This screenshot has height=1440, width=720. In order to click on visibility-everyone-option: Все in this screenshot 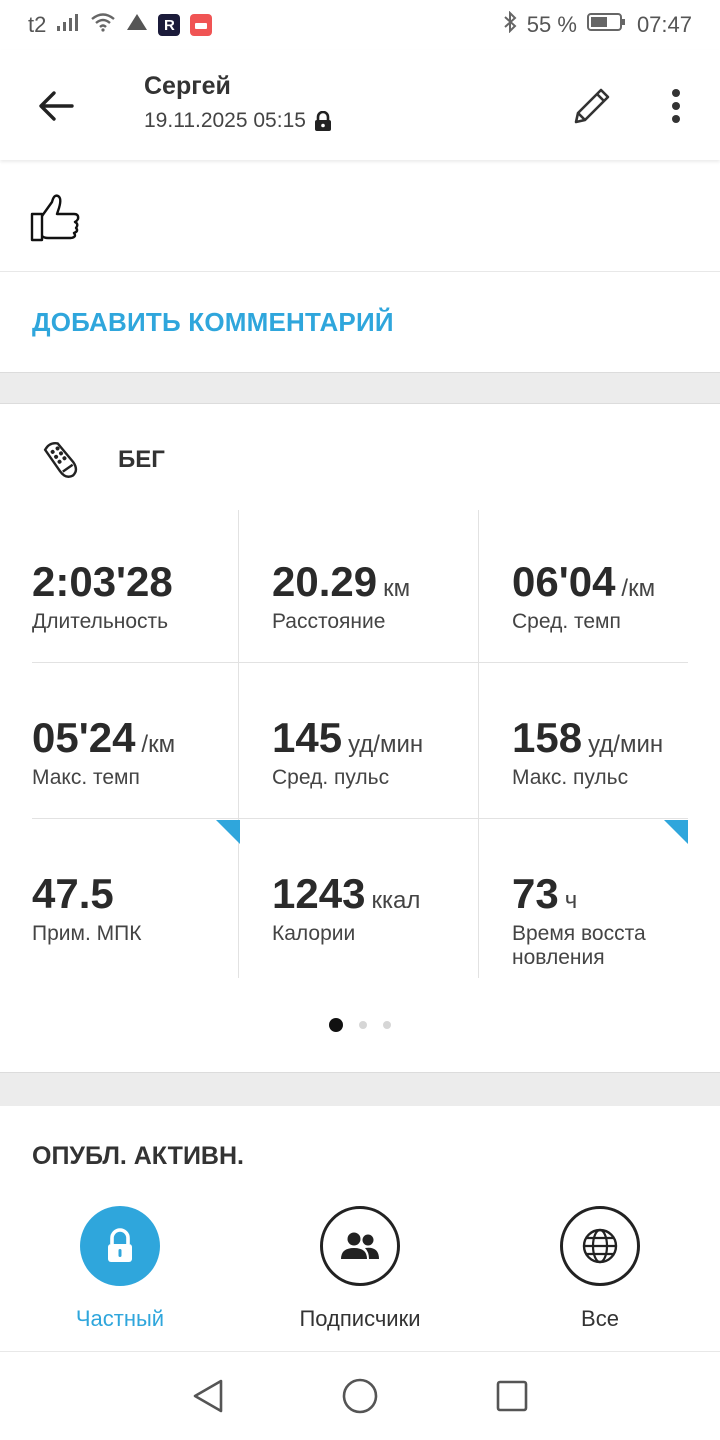, I will do `click(600, 1269)`.